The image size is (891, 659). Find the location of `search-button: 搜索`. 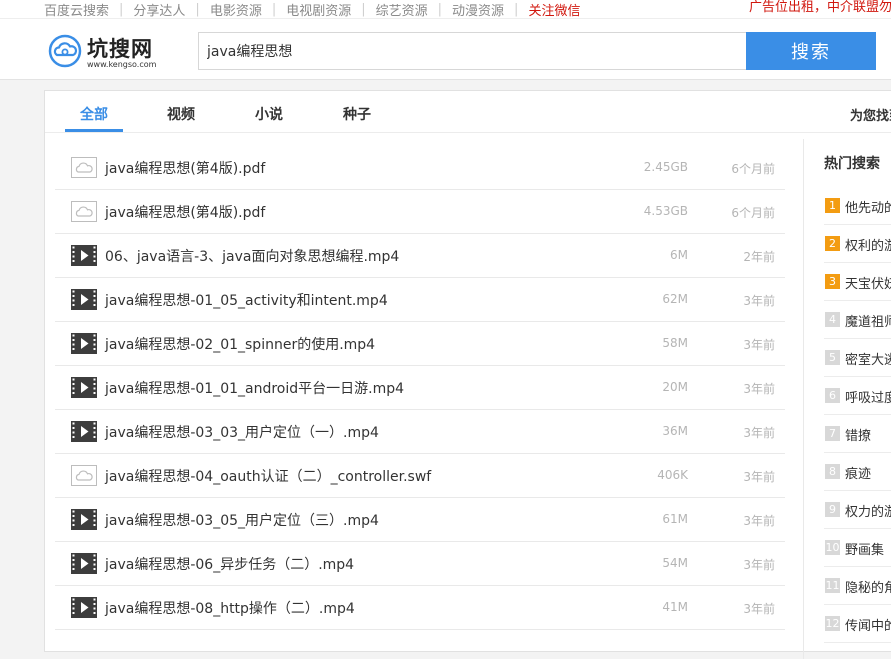

search-button: 搜索 is located at coordinates (811, 51).